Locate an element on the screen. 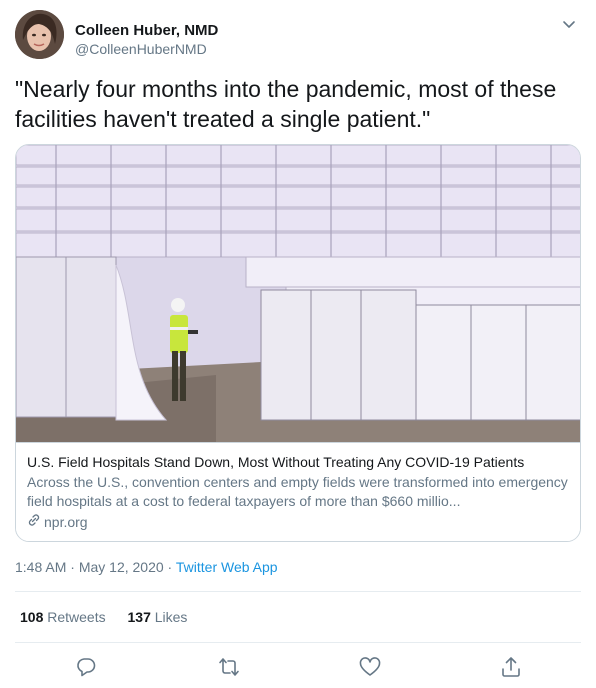  link-icon is located at coordinates (34, 522).